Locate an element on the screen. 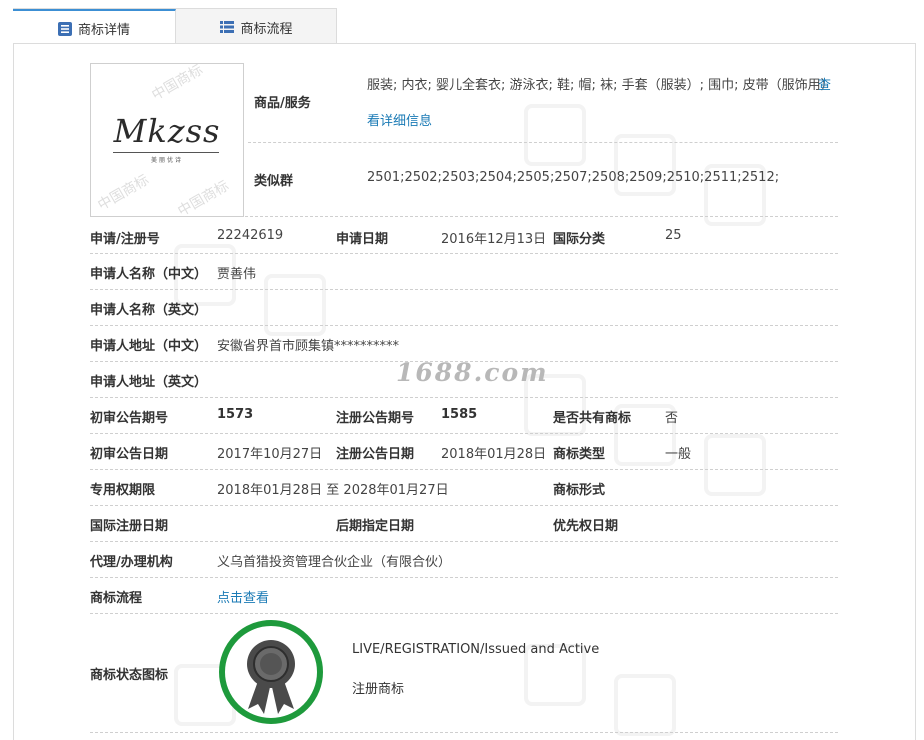  apply-date-label: 申请日期 is located at coordinates (362, 239).